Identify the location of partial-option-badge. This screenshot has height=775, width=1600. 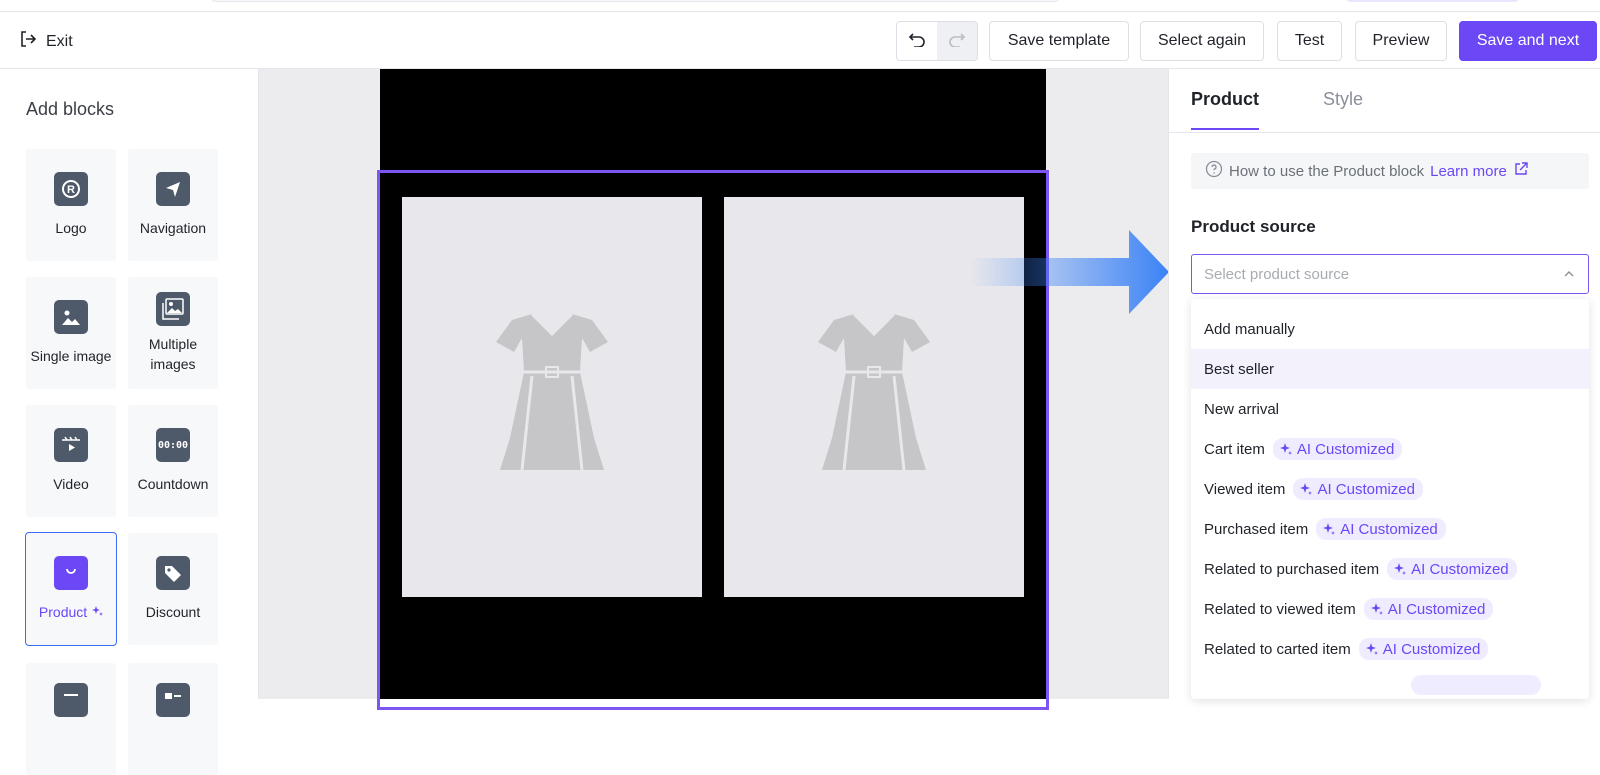
(1476, 685).